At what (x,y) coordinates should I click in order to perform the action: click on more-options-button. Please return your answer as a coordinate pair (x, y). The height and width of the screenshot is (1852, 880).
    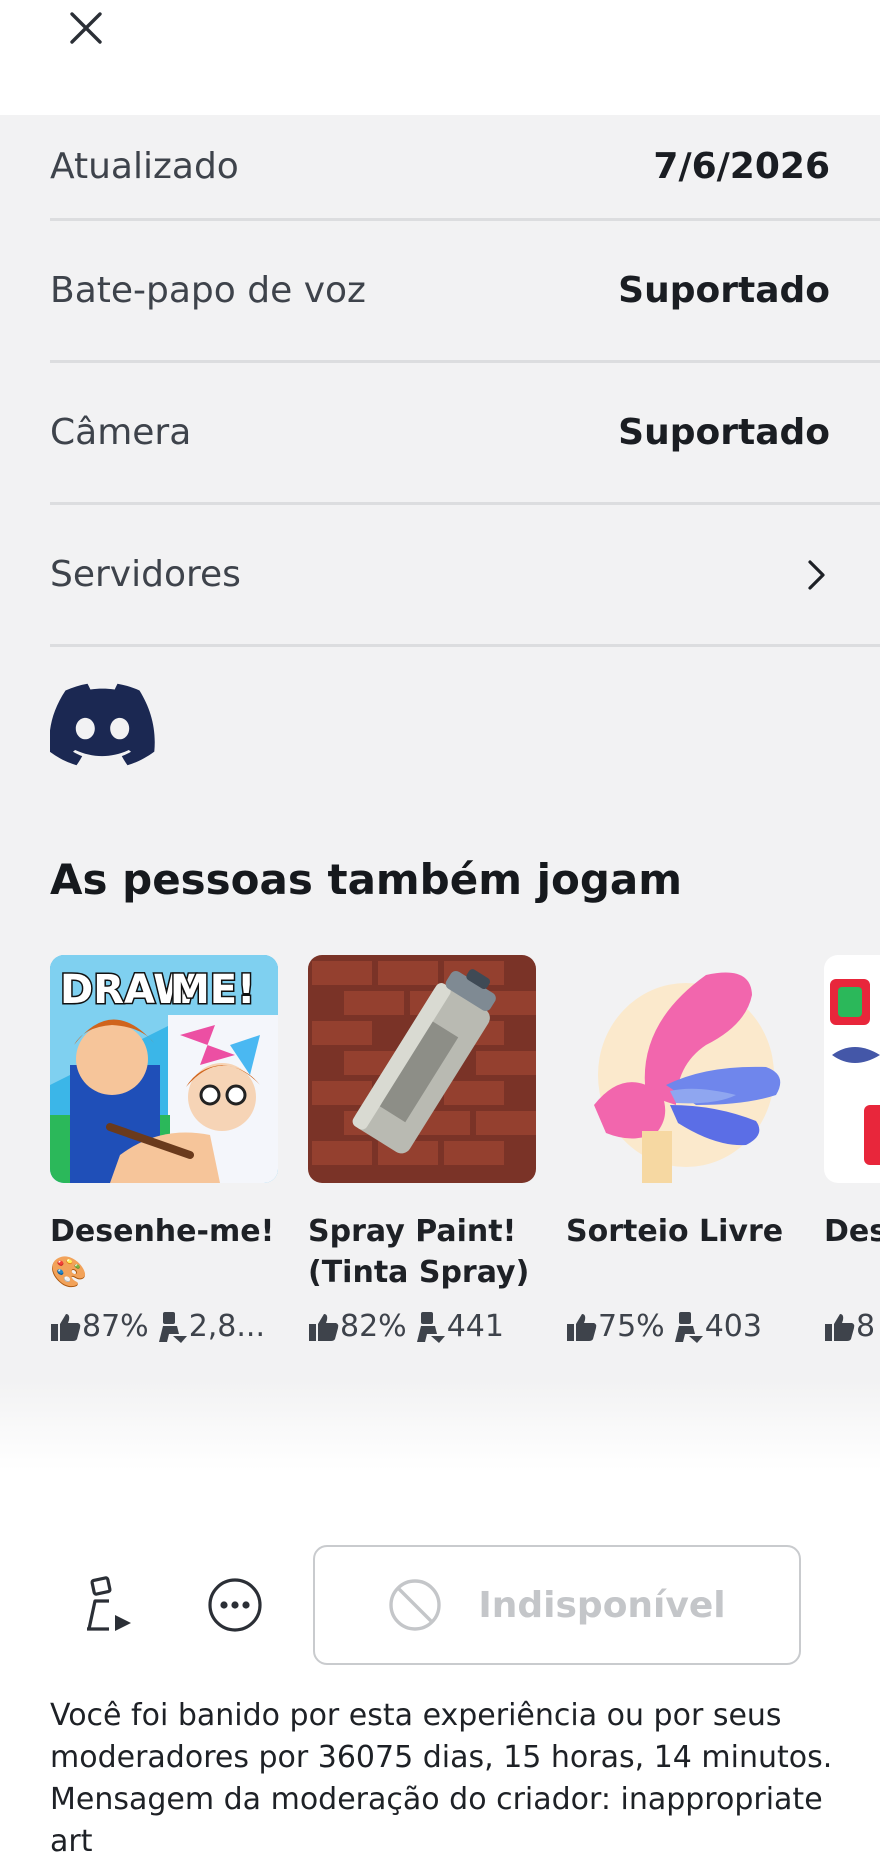
    Looking at the image, I should click on (235, 1605).